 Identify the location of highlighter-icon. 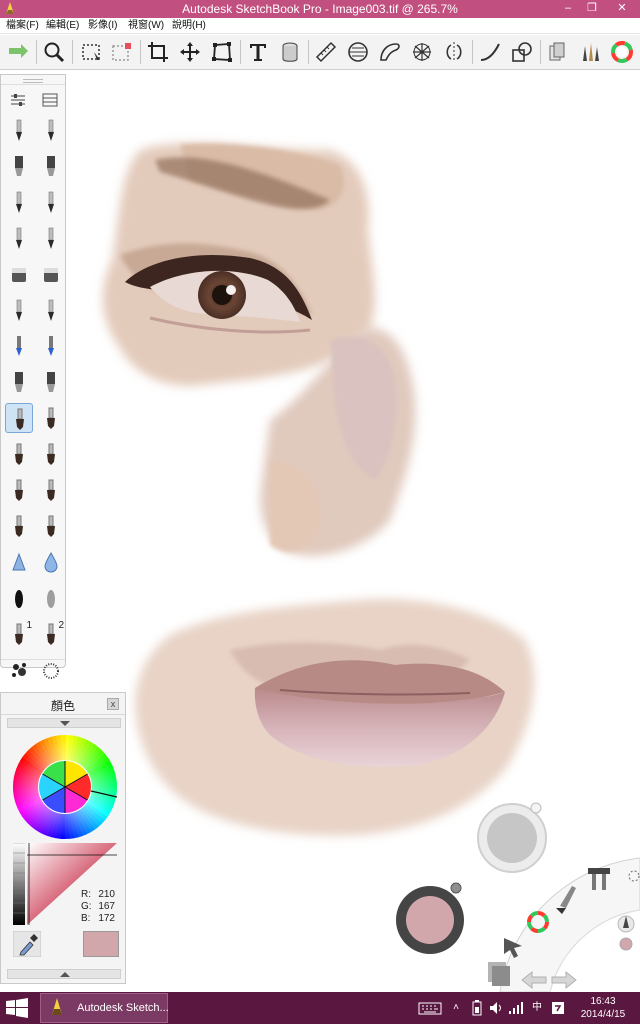
(51, 382).